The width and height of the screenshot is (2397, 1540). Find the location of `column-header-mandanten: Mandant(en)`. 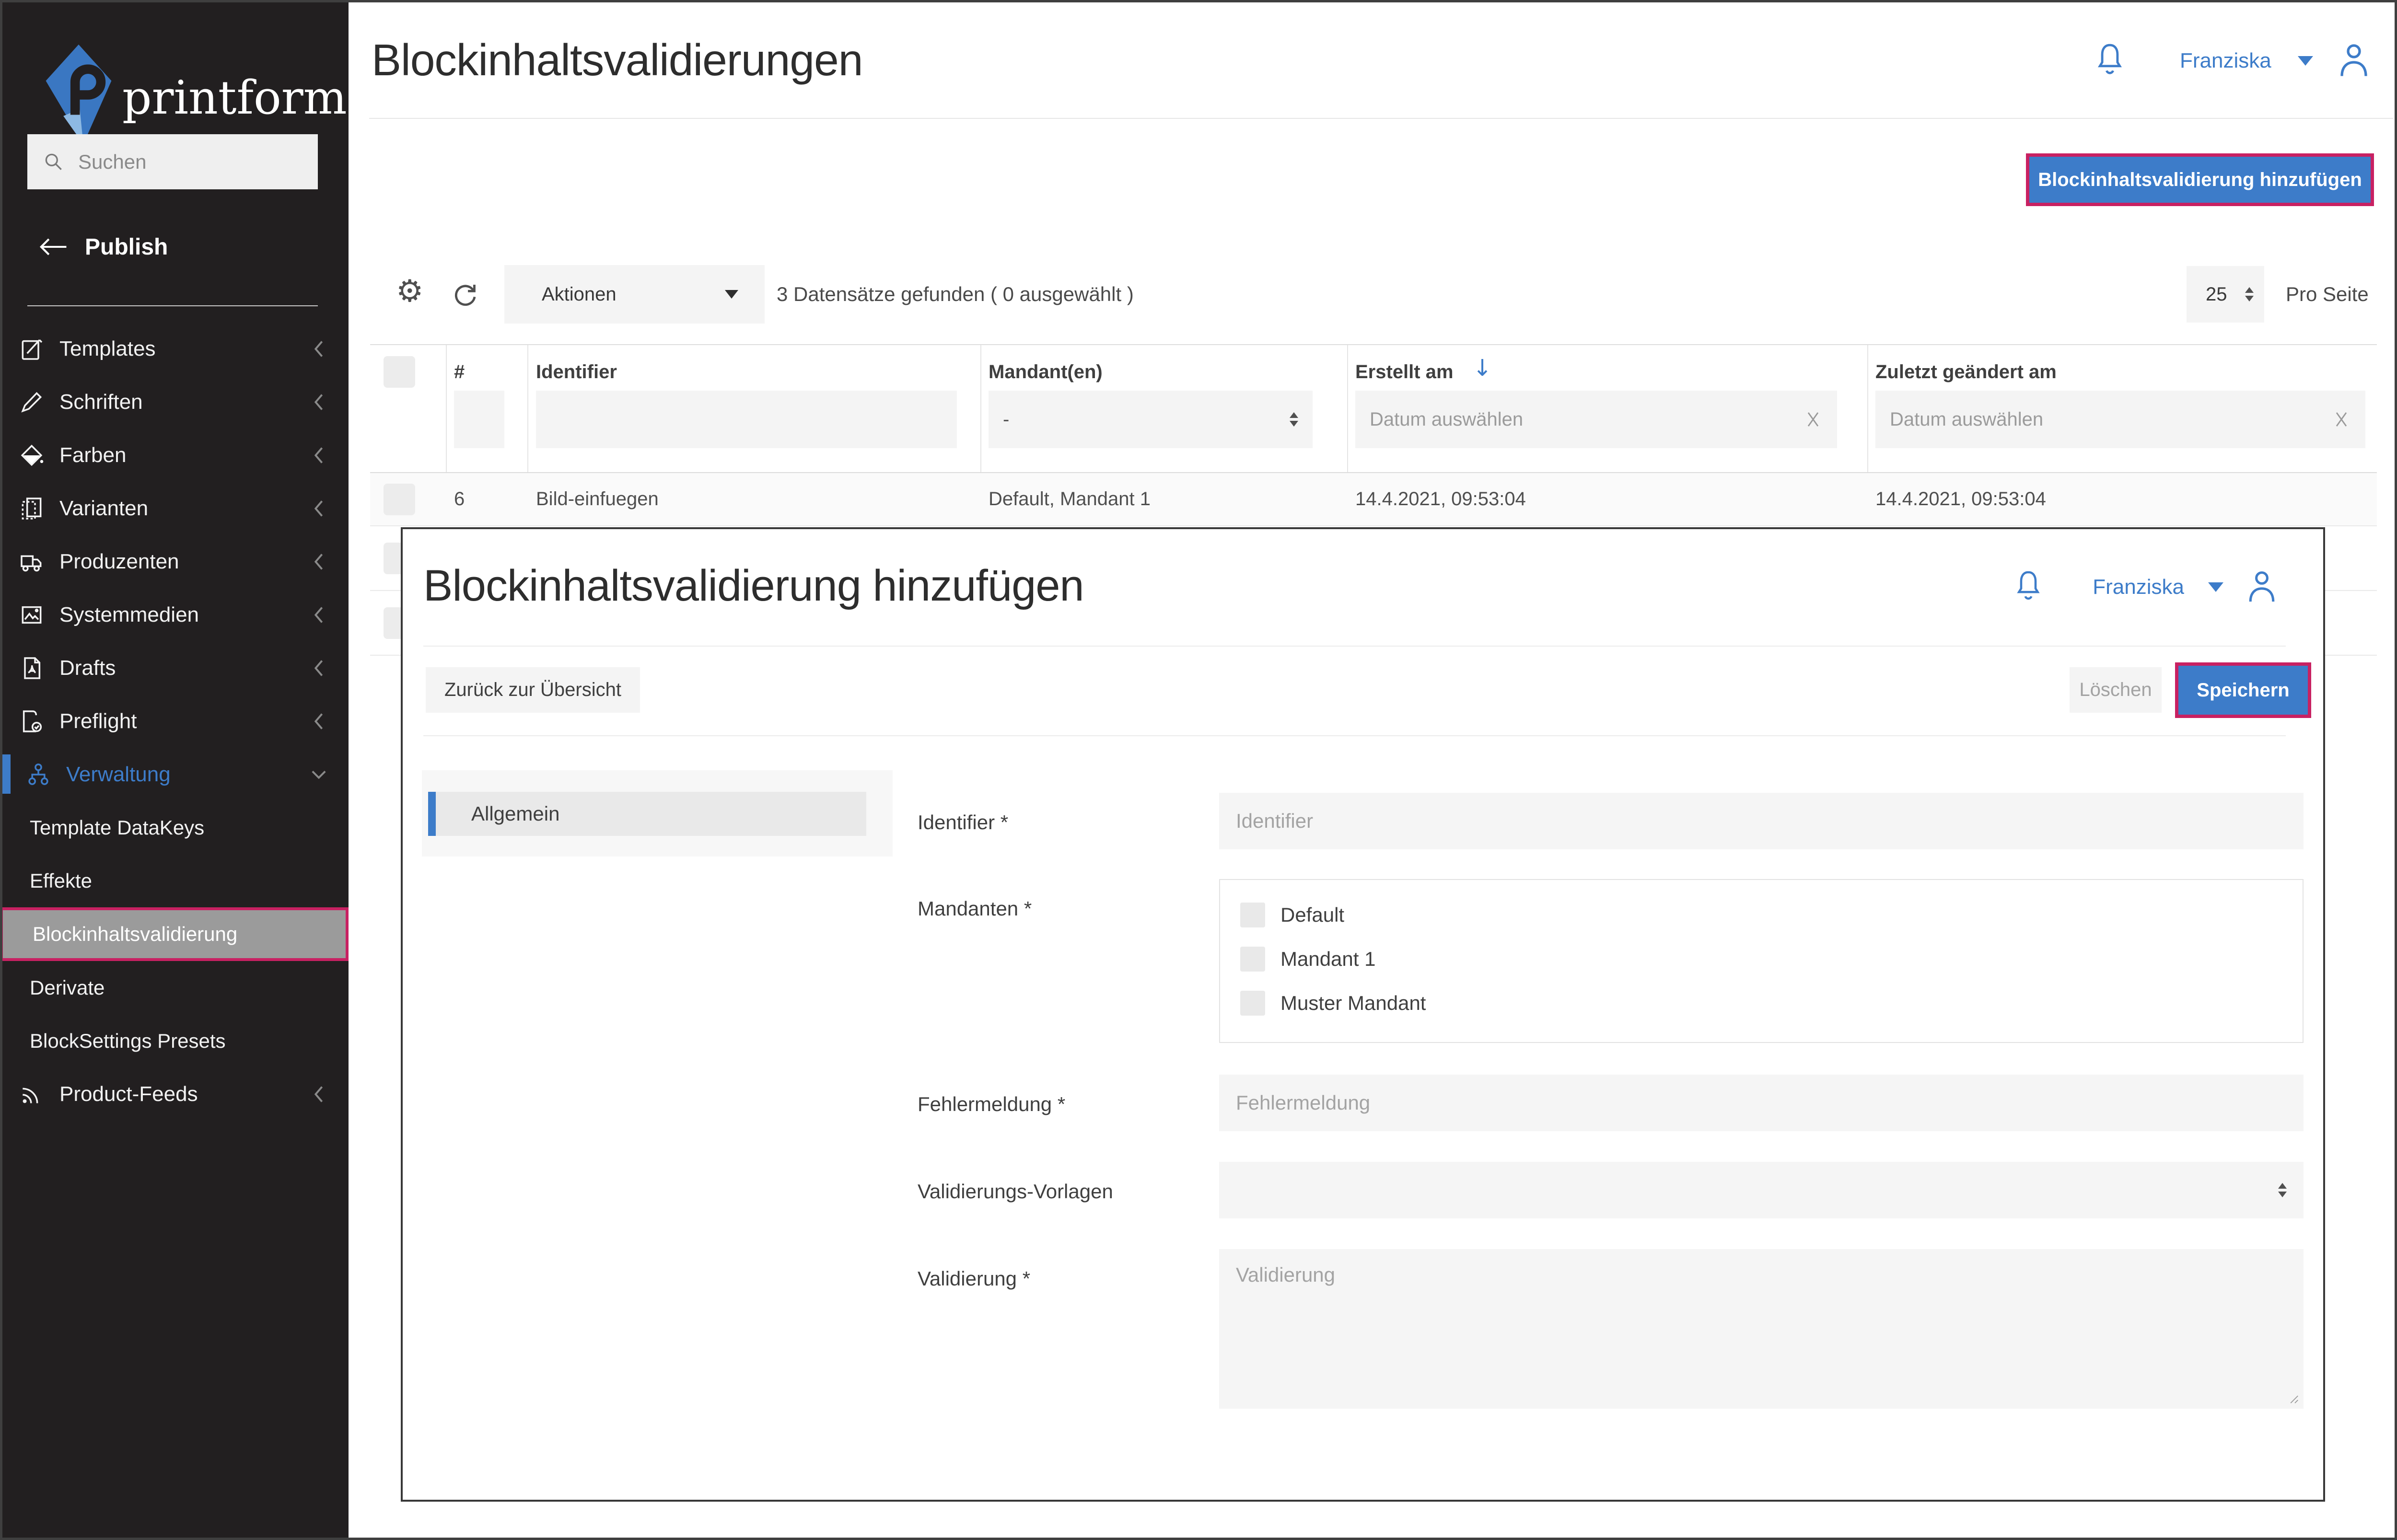

column-header-mandanten: Mandant(en) is located at coordinates (1046, 372).